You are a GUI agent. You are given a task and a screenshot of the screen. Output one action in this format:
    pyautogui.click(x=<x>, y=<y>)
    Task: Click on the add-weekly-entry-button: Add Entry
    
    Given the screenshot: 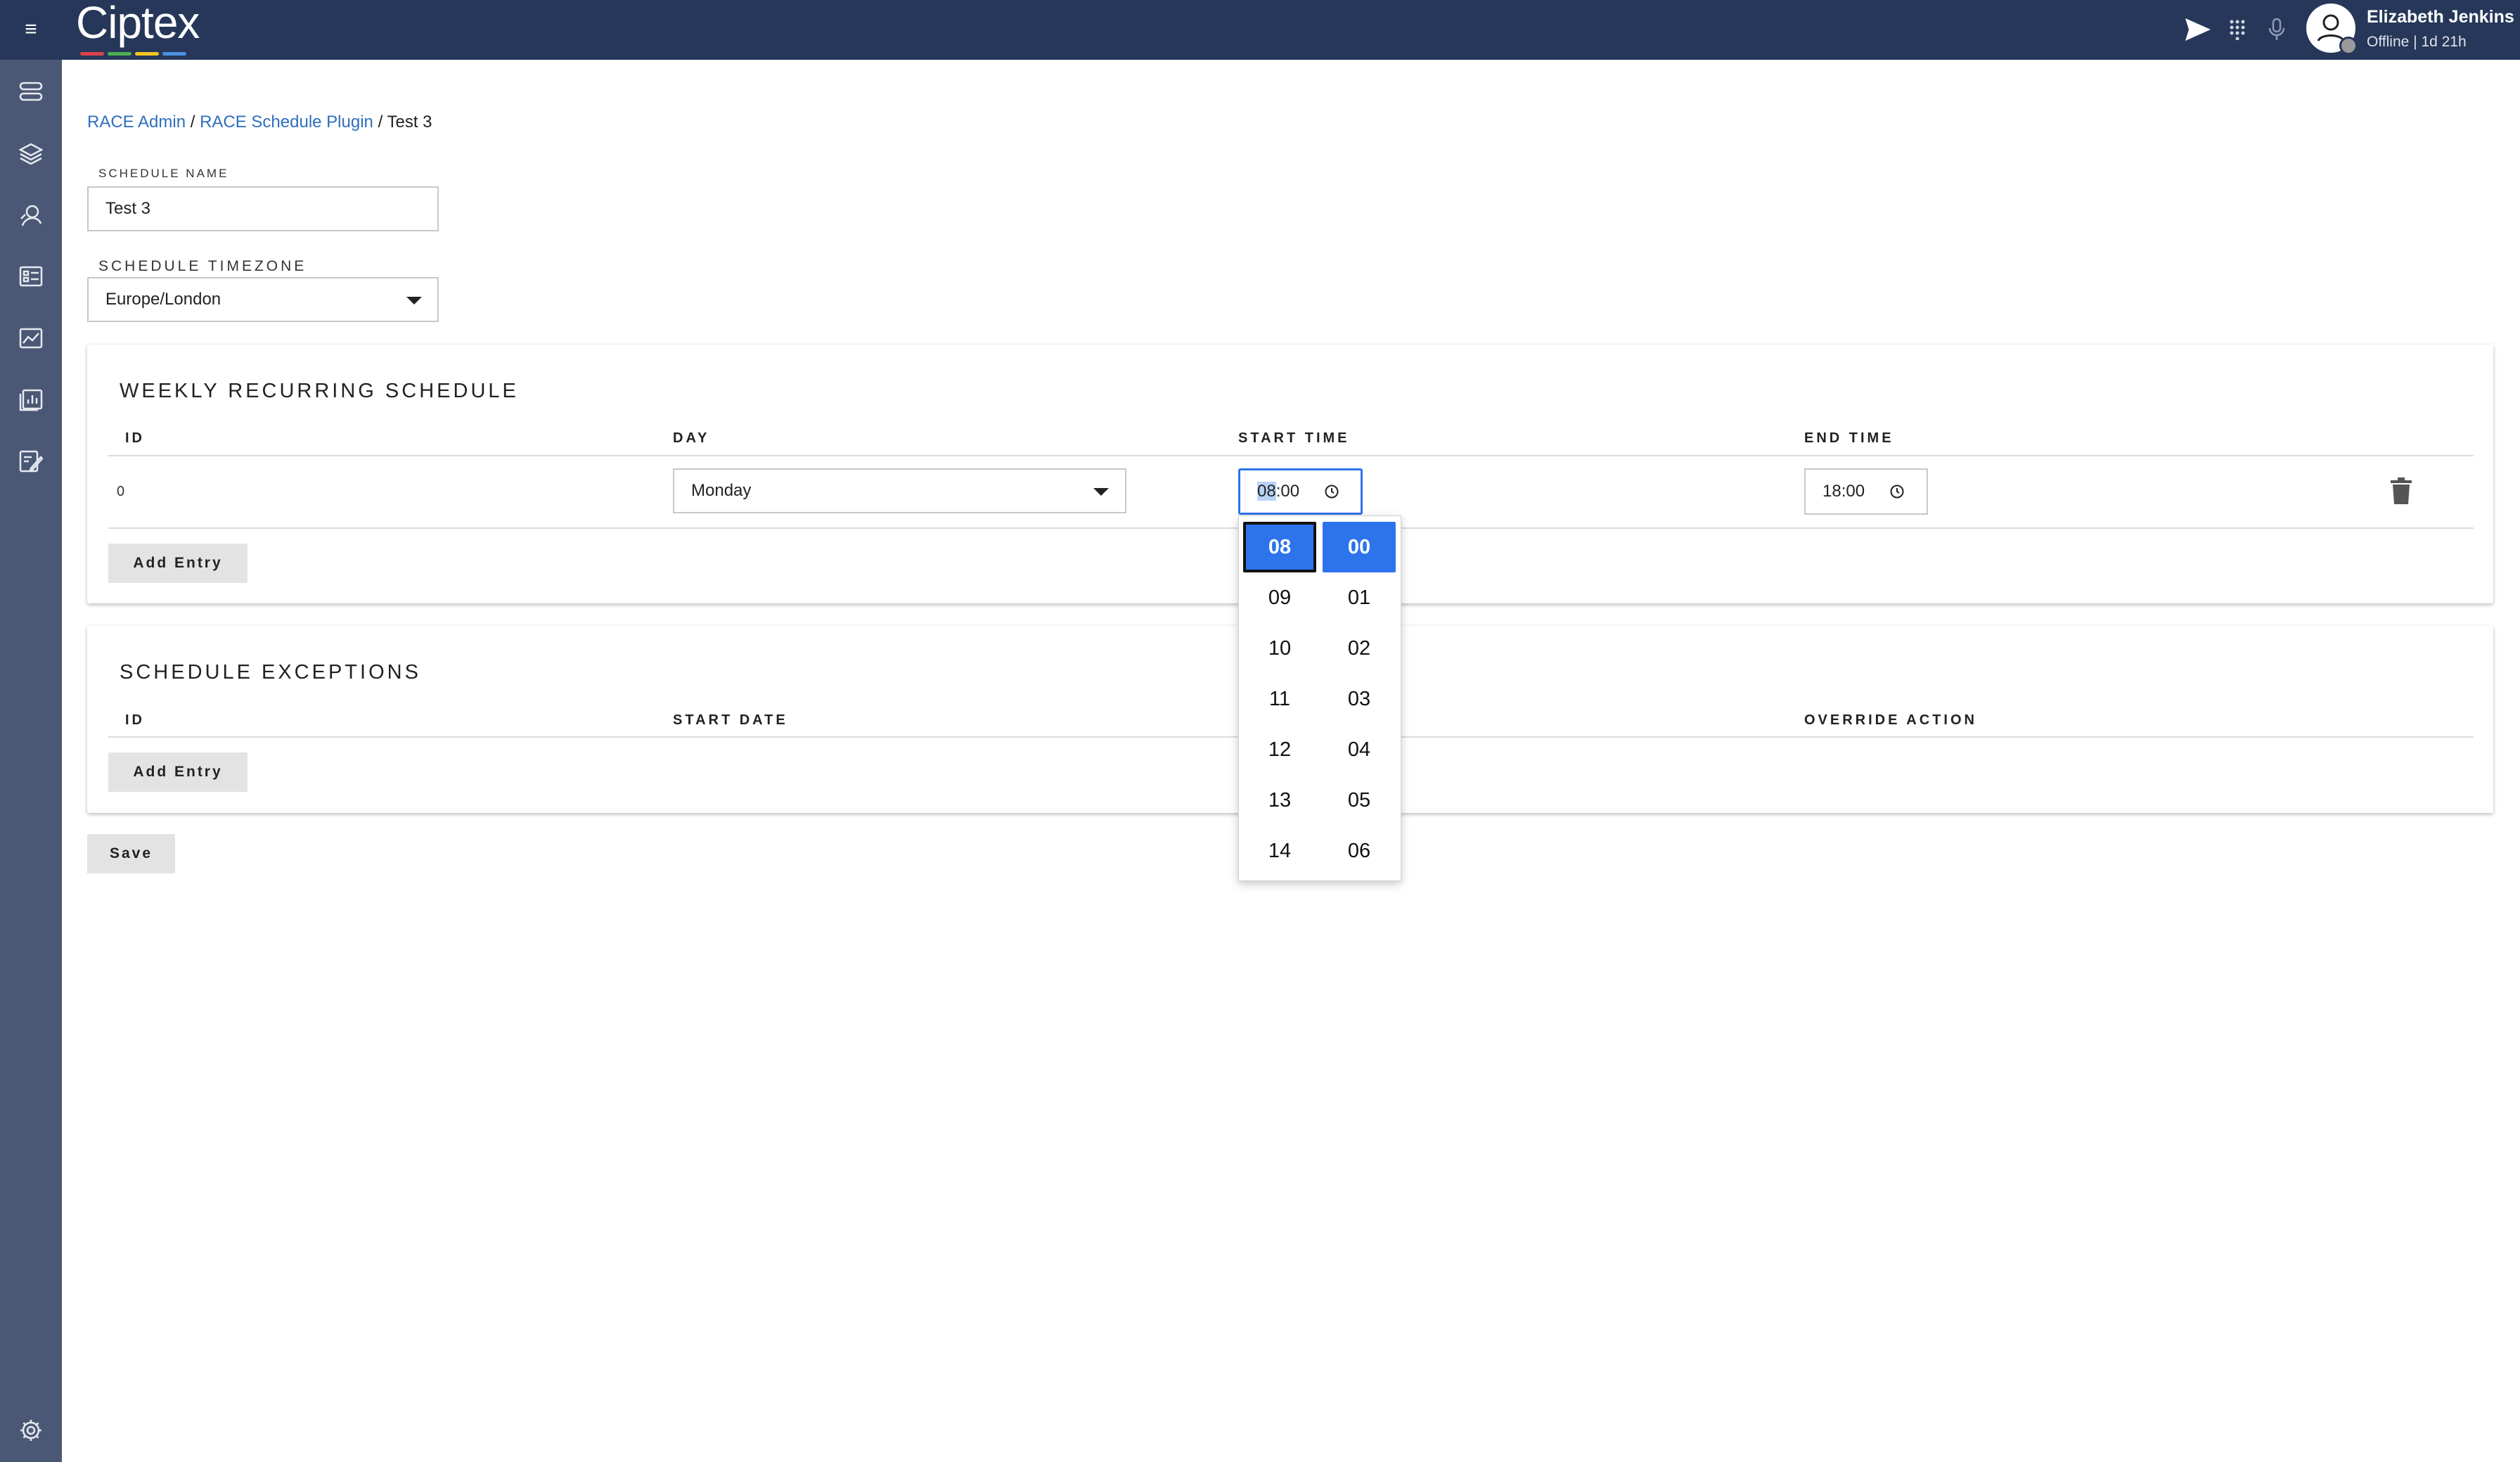 What is the action you would take?
    pyautogui.click(x=178, y=563)
    